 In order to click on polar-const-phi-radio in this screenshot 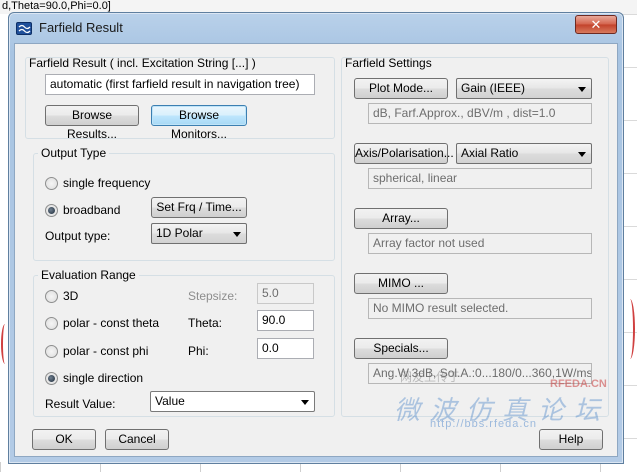, I will do `click(51, 351)`.